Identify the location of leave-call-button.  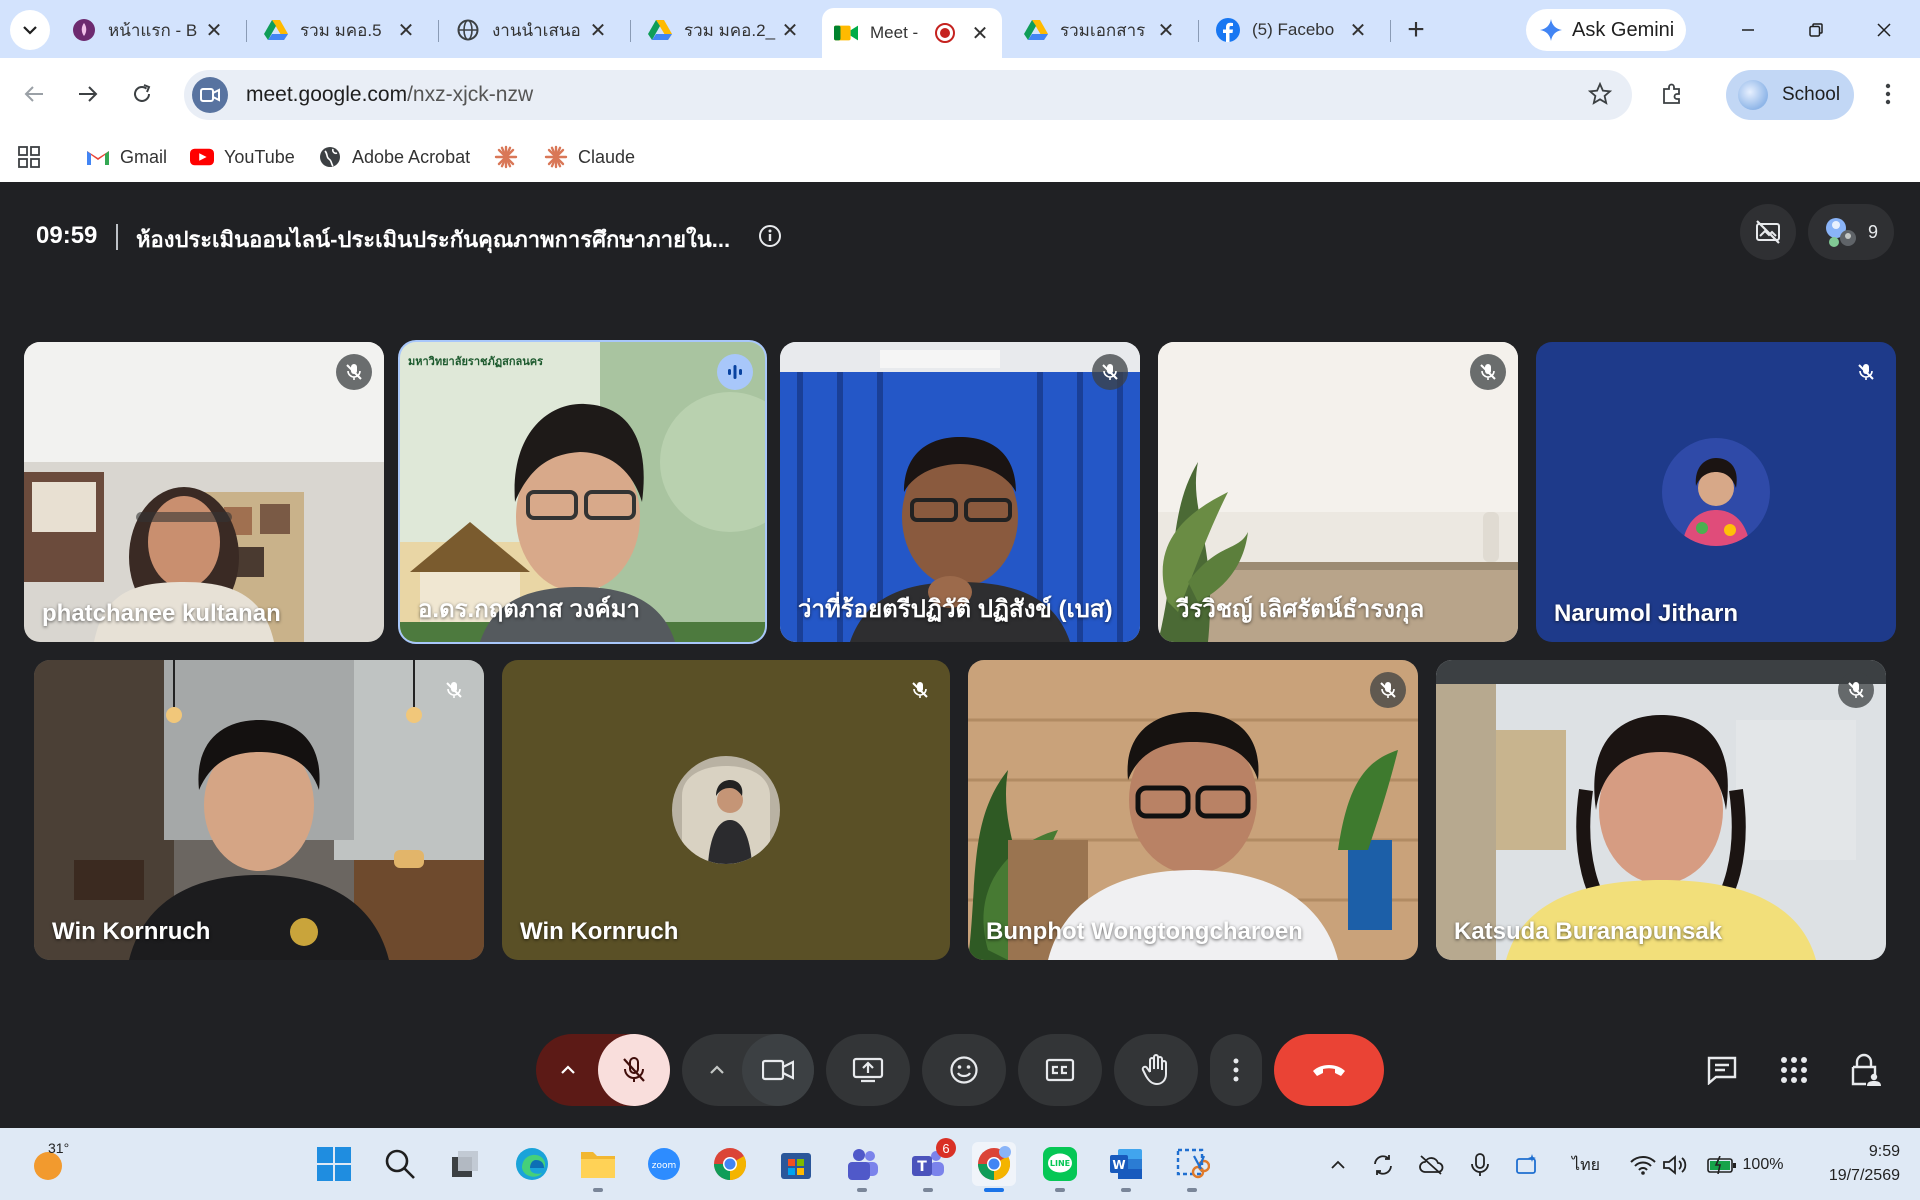
(1329, 1070).